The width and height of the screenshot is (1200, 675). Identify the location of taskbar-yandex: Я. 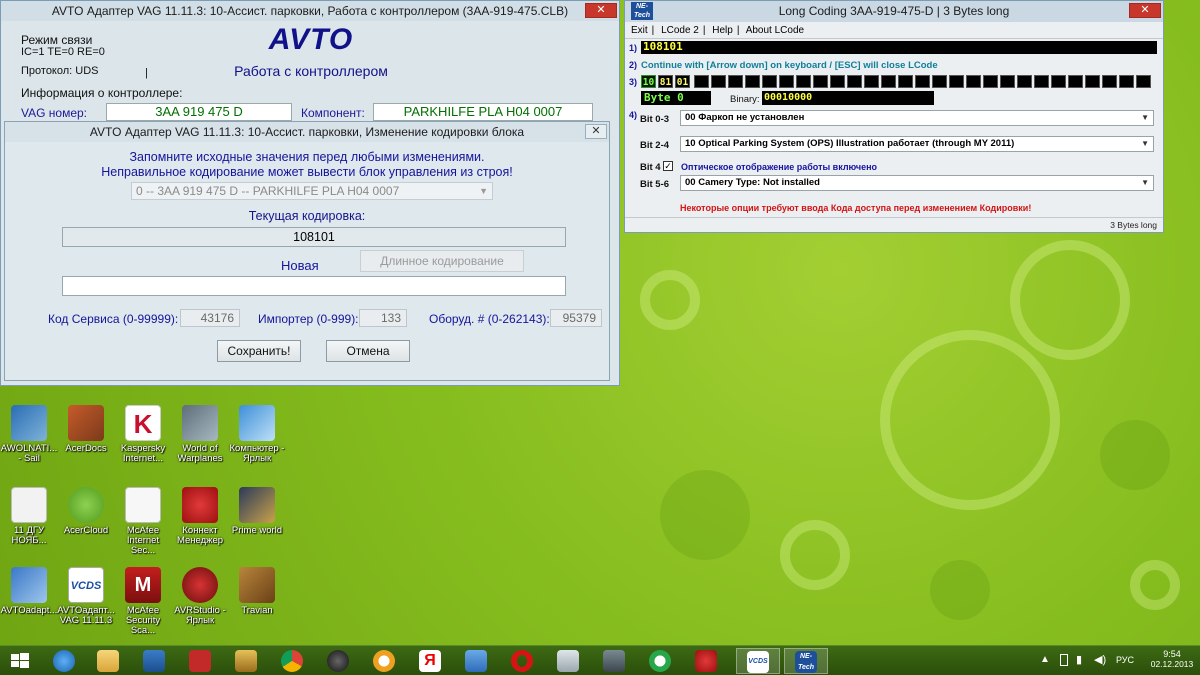
(430, 661).